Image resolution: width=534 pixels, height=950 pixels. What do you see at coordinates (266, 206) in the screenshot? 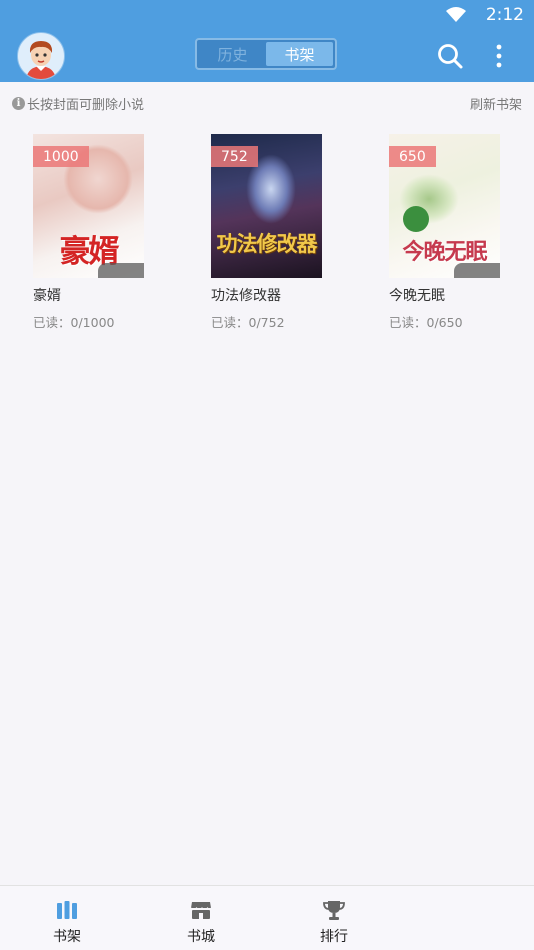
I see `book-cover: 功法修改器 752` at bounding box center [266, 206].